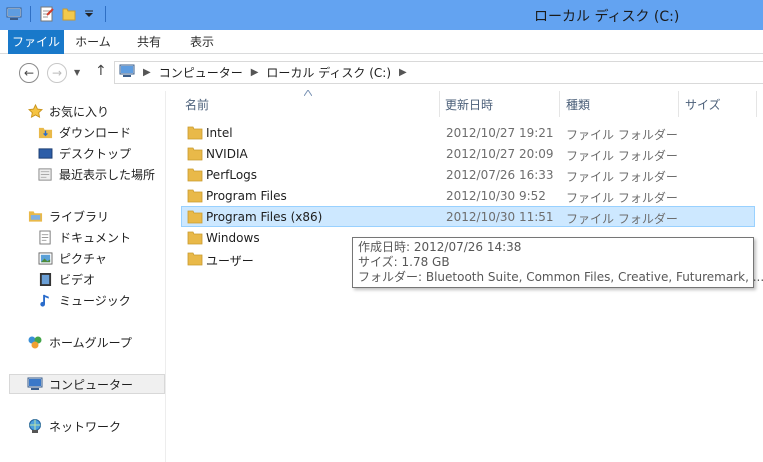 This screenshot has height=462, width=763. Describe the element at coordinates (496, 196) in the screenshot. I see `file-modified: 2012/10/30 9:52` at that location.